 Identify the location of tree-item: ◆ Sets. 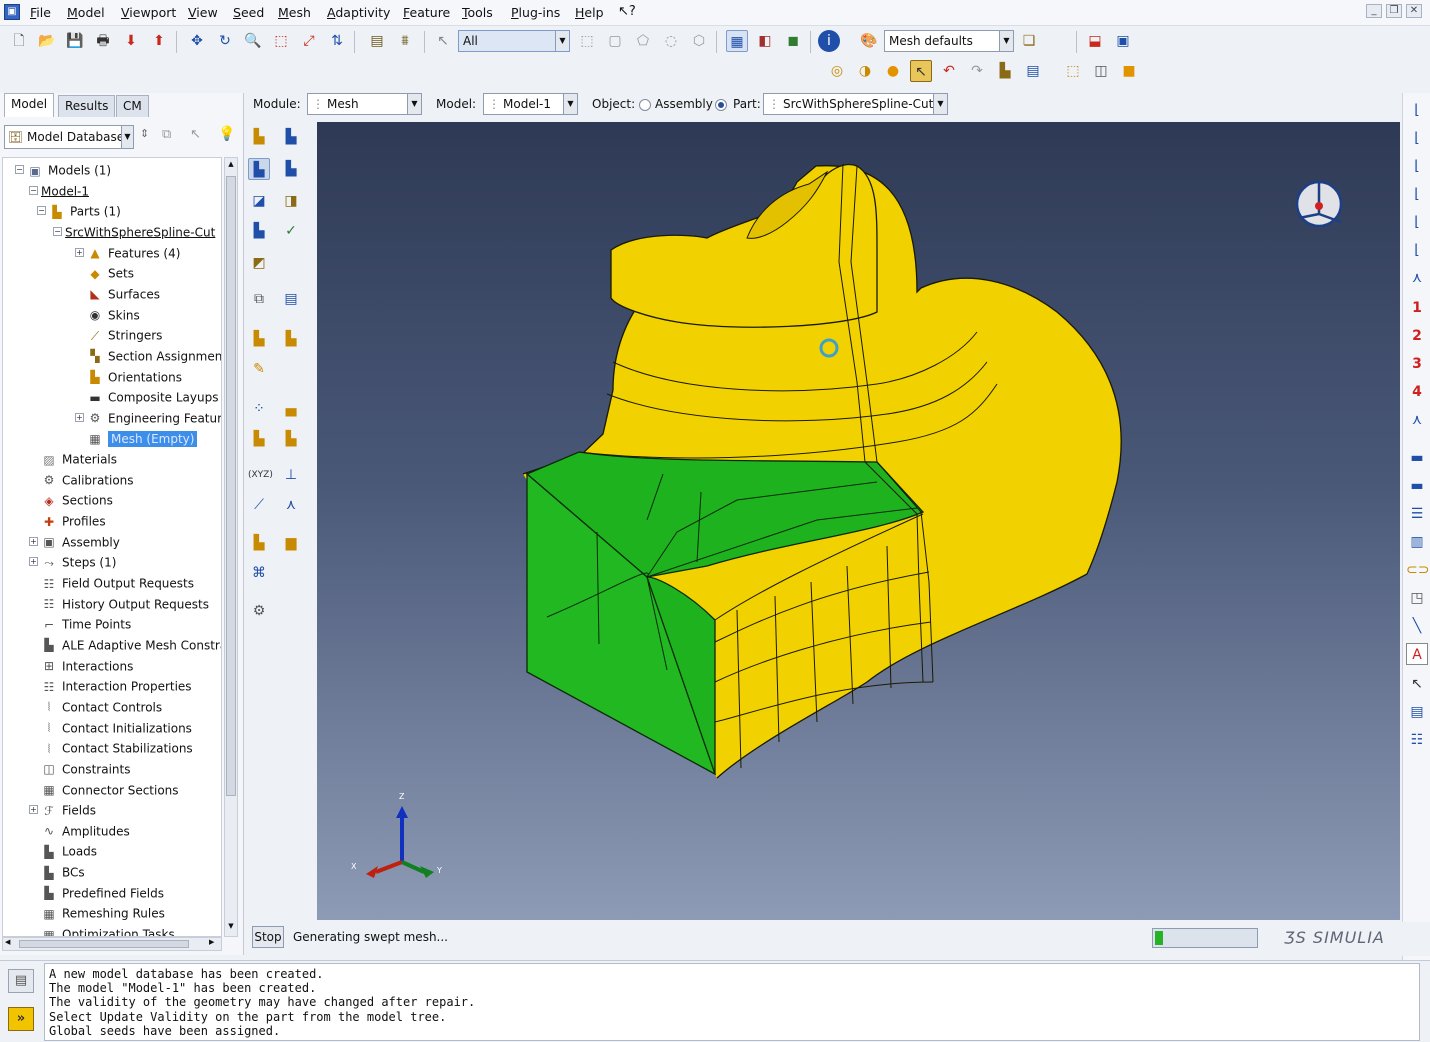
(110, 273).